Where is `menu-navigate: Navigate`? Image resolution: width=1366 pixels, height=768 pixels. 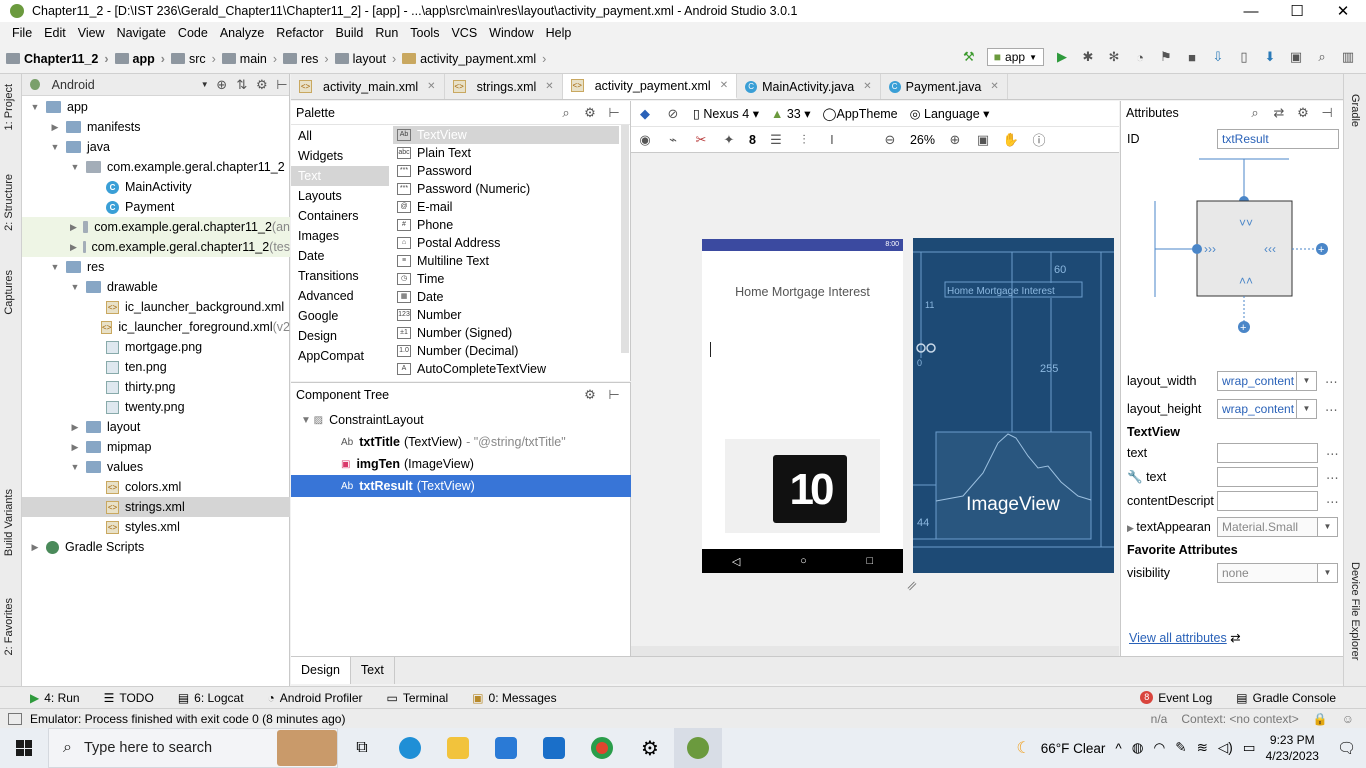
menu-navigate: Navigate is located at coordinates (141, 33).